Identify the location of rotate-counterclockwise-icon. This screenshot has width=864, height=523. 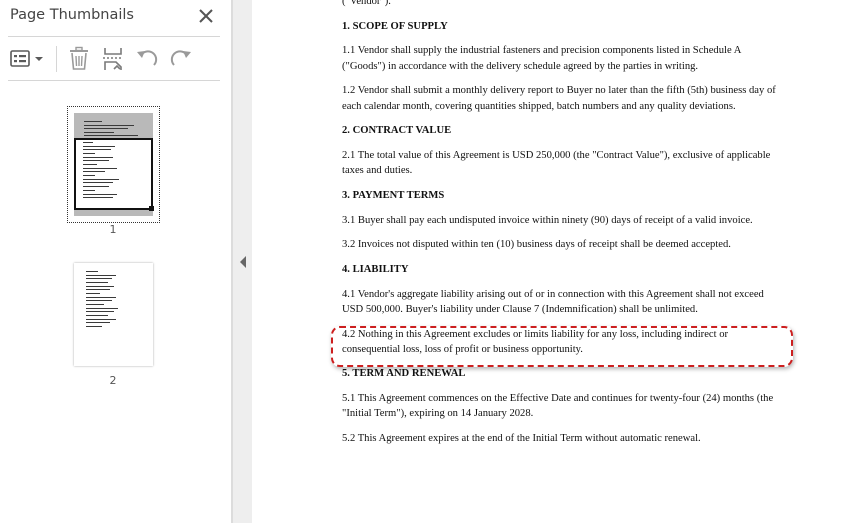
(147, 58).